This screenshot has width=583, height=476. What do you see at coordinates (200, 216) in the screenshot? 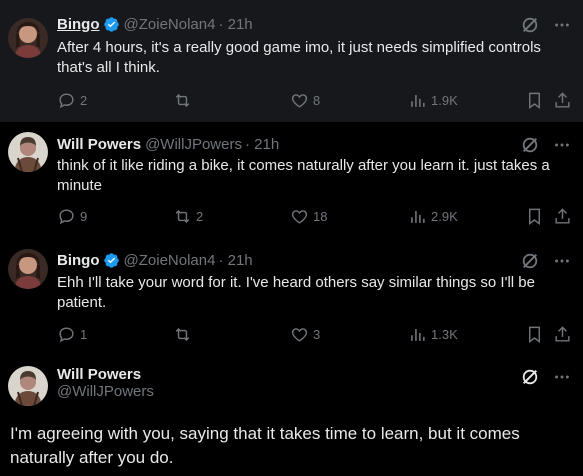
I see `repost-count: 2` at bounding box center [200, 216].